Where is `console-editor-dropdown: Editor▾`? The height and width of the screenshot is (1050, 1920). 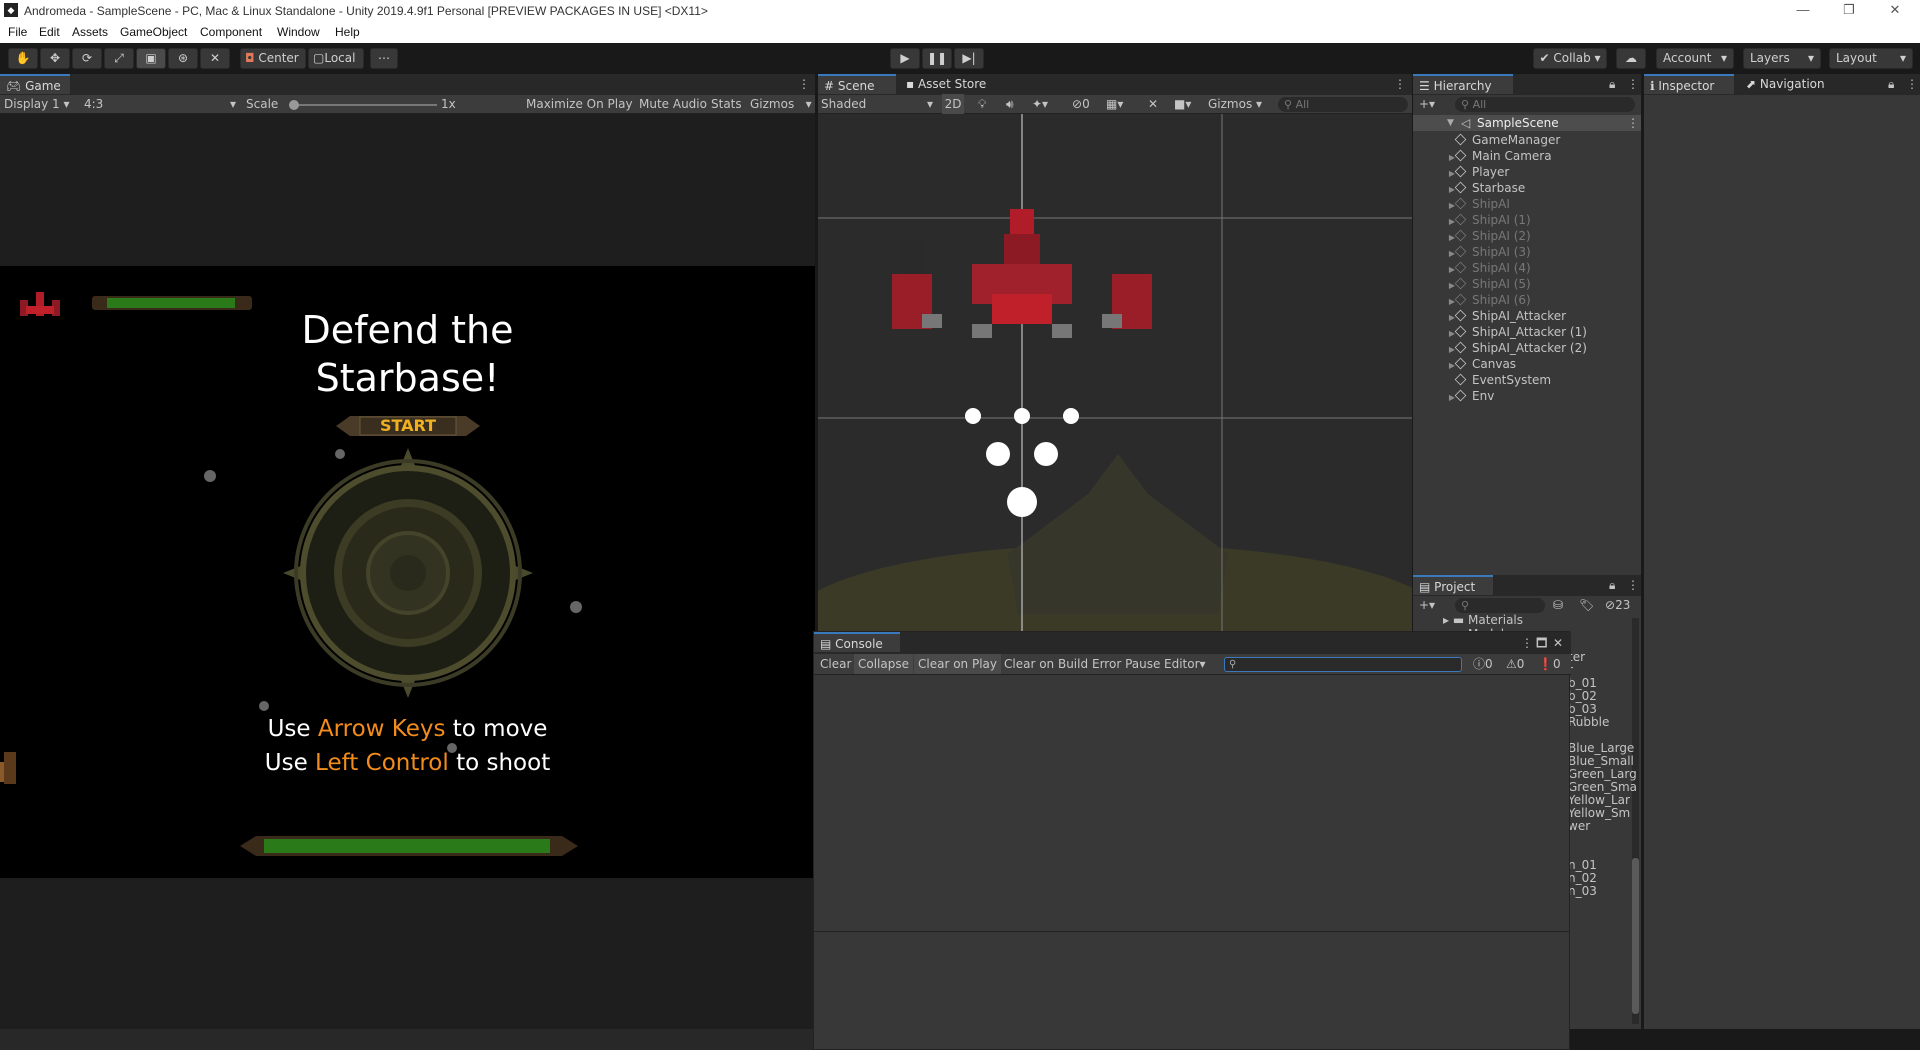 console-editor-dropdown: Editor▾ is located at coordinates (1185, 664).